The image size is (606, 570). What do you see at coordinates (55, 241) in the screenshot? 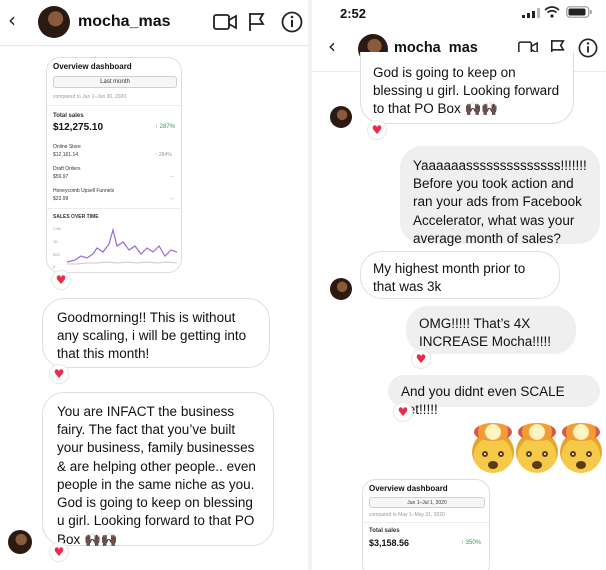
I see `chart-tick: 1K` at bounding box center [55, 241].